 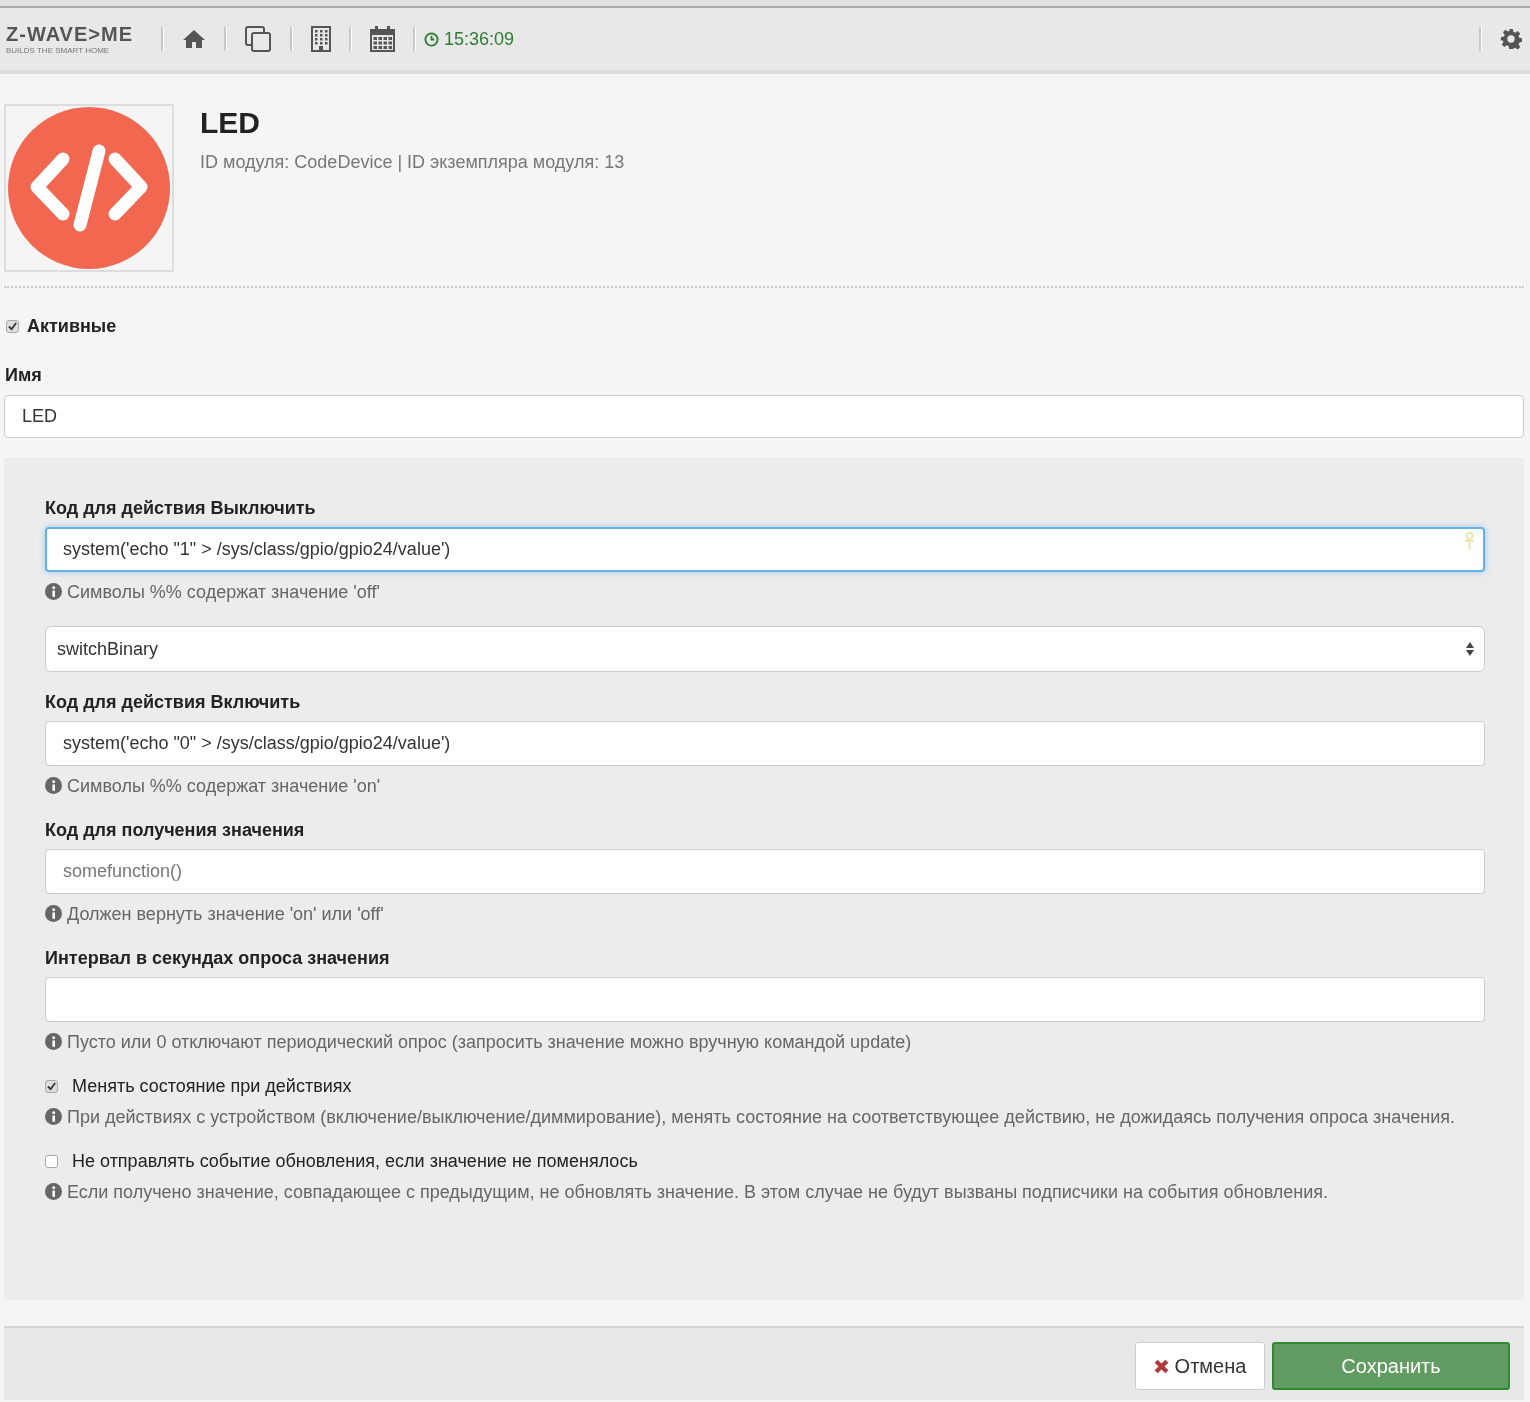 What do you see at coordinates (765, 649) in the screenshot?
I see `dropdown: switchBinary` at bounding box center [765, 649].